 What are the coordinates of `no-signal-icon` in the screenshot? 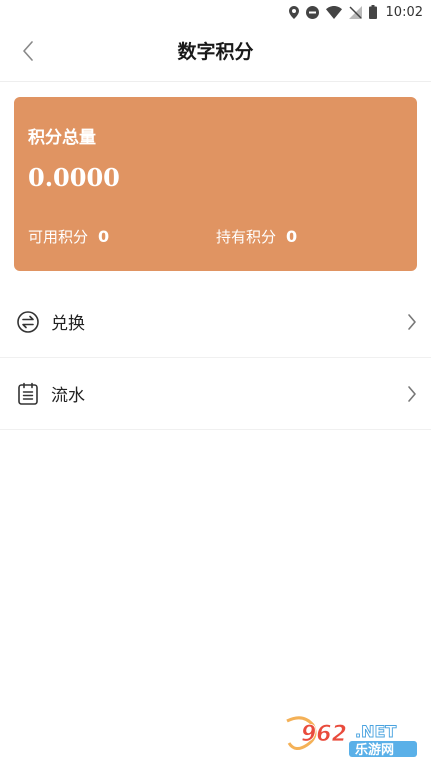 It's located at (355, 12).